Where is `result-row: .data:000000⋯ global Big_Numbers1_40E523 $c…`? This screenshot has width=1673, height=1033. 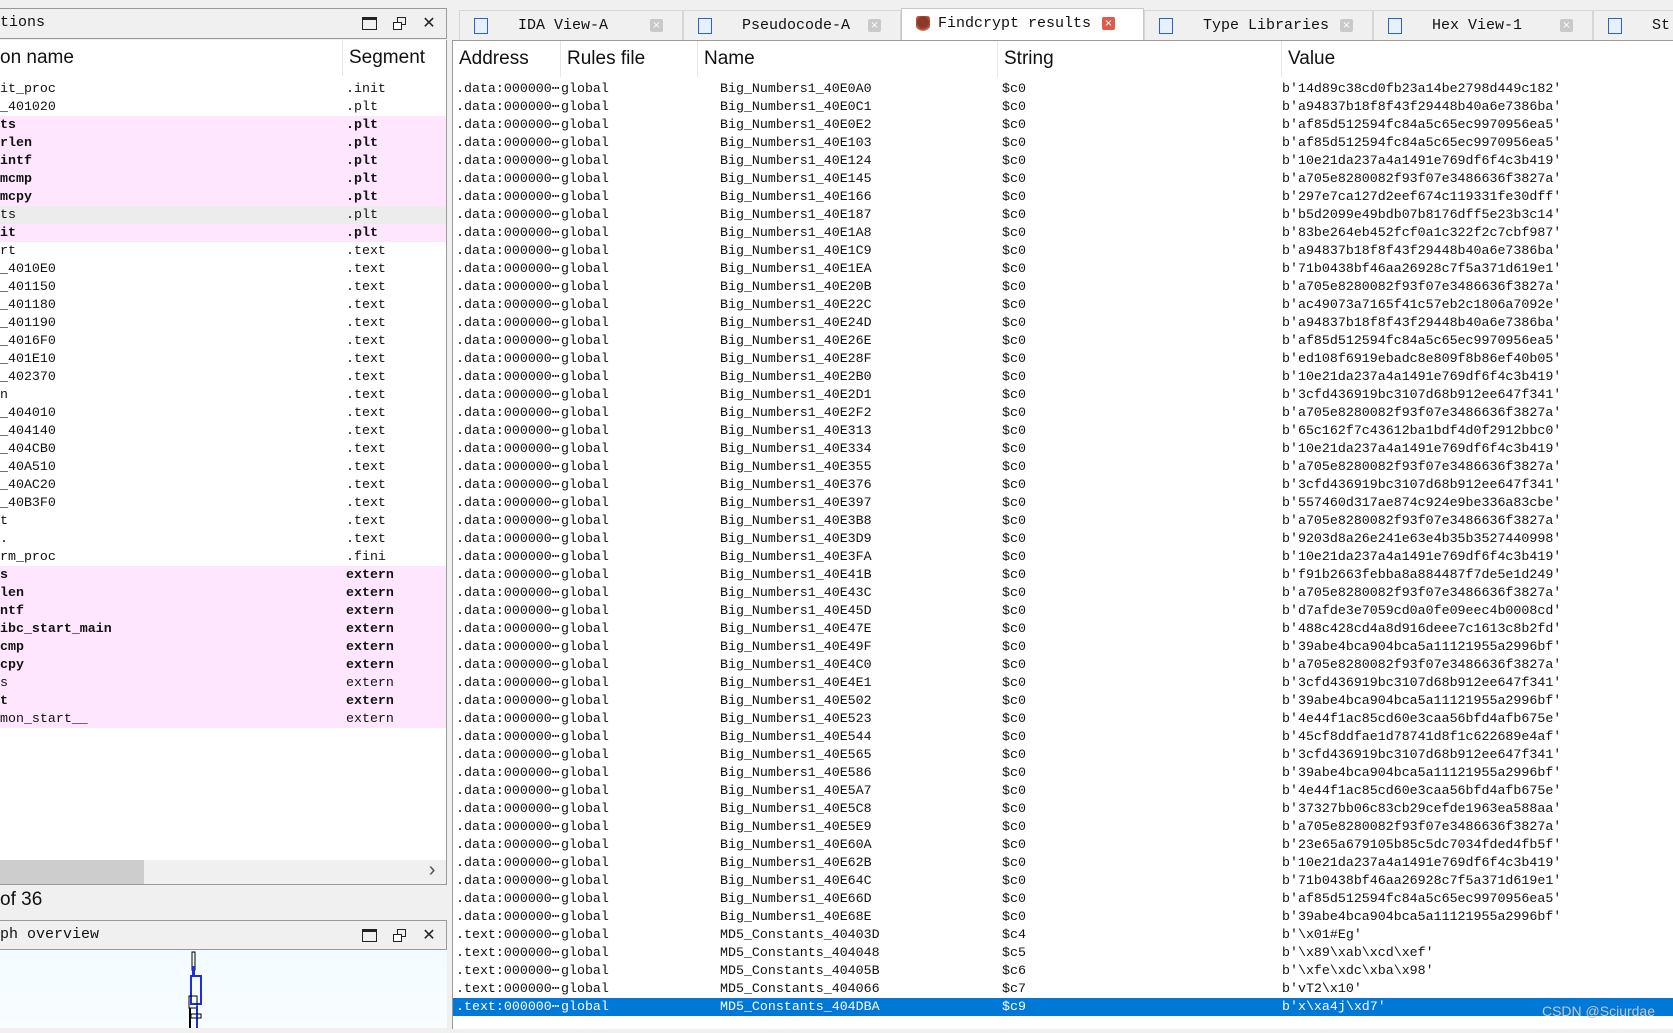 result-row: .data:000000⋯ global Big_Numbers1_40E523 $c… is located at coordinates (1063, 719).